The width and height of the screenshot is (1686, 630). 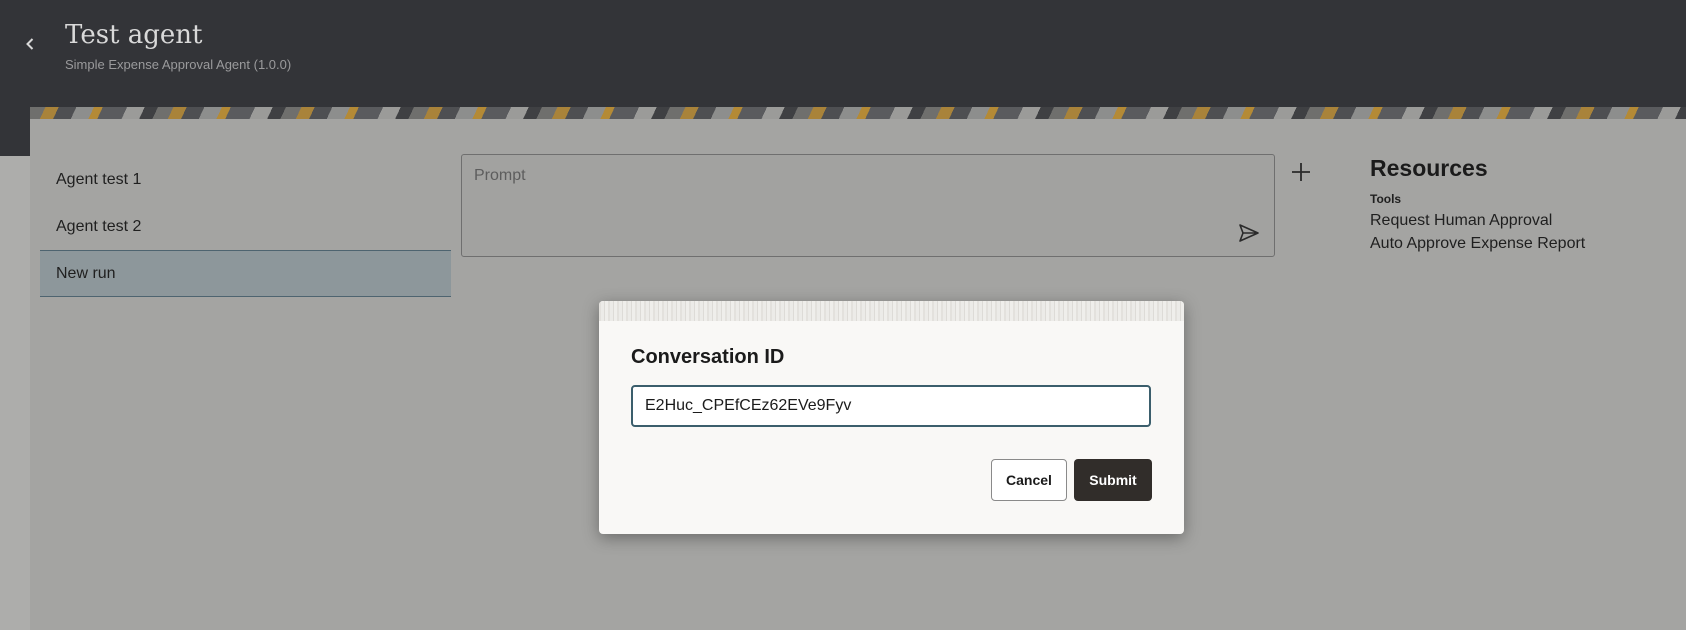 I want to click on add-button, so click(x=1301, y=172).